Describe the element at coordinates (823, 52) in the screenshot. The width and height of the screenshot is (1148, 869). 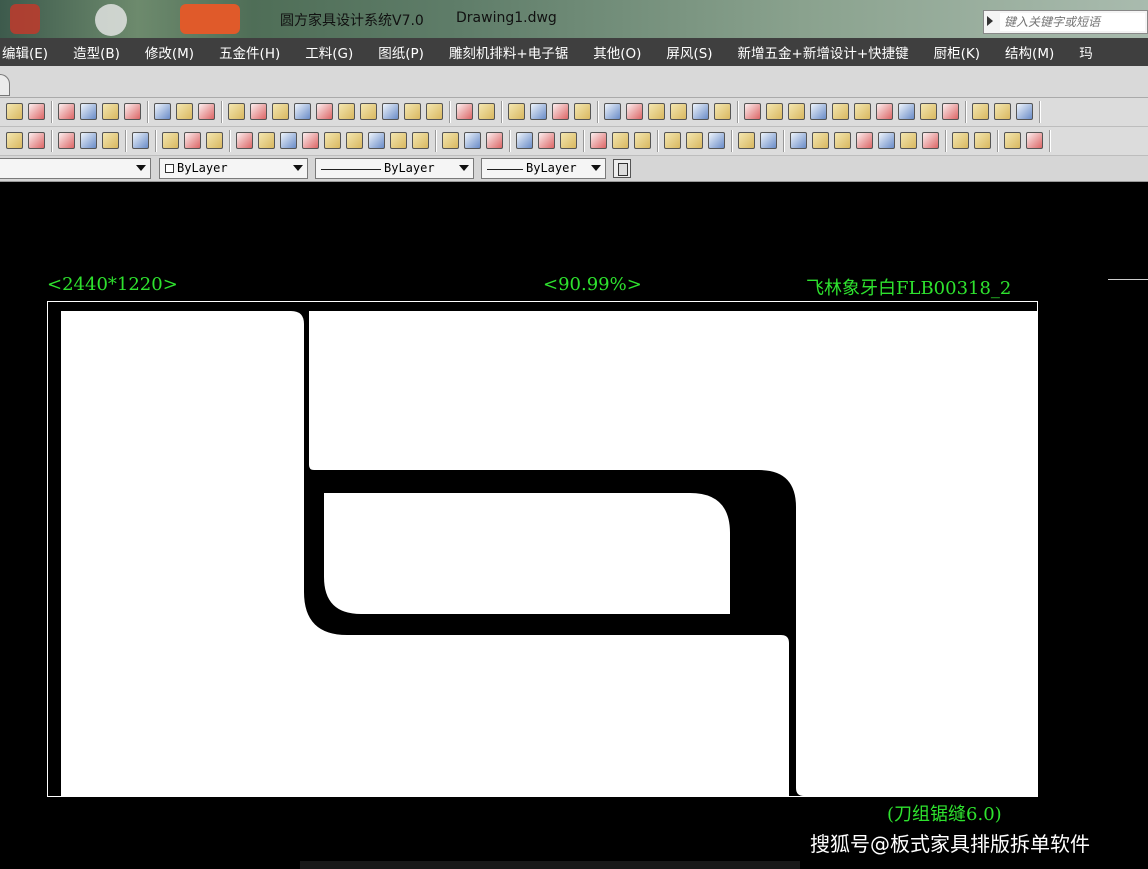
I see `menu-new-additions: 新增五金+新增设计+快捷键` at that location.